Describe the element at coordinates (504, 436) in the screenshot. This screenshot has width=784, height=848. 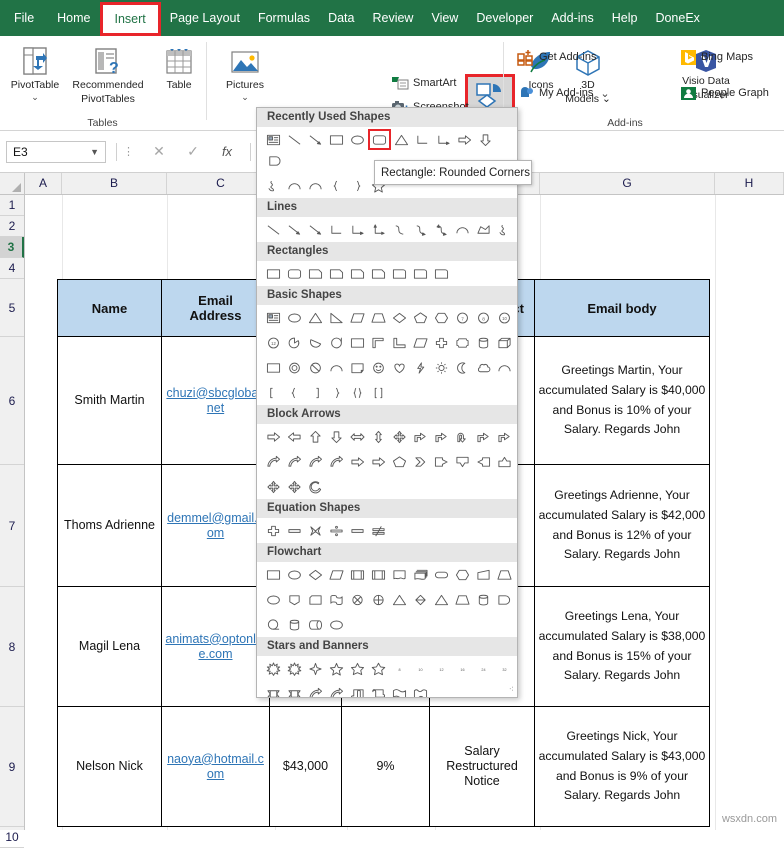
I see `shape-bent-arrow-2-icon` at that location.